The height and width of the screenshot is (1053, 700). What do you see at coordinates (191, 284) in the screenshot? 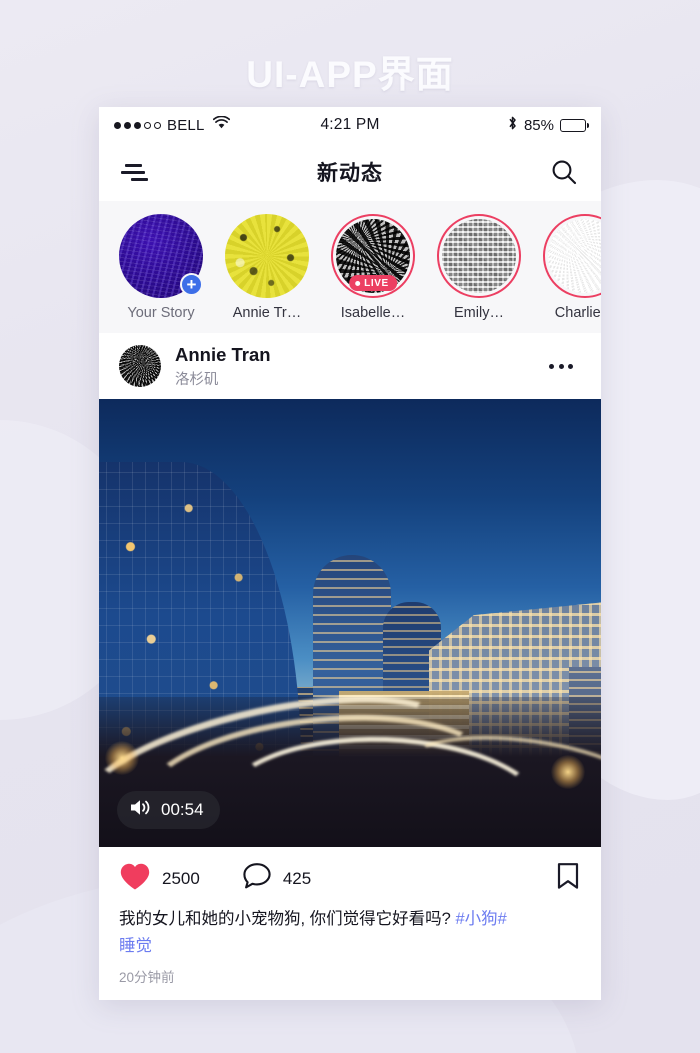
I see `add-story-icon: +` at bounding box center [191, 284].